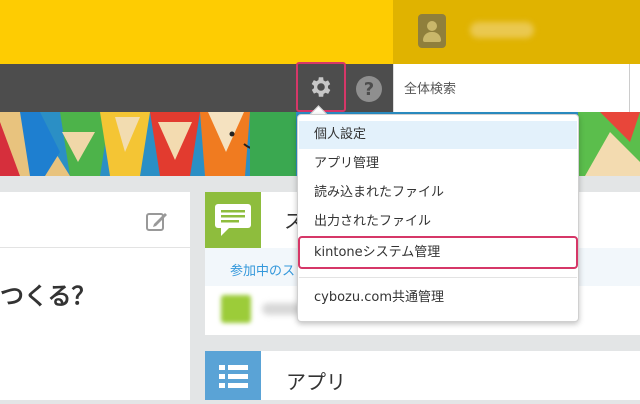 This screenshot has width=640, height=404. What do you see at coordinates (157, 221) in the screenshot?
I see `pencil-edit-icon` at bounding box center [157, 221].